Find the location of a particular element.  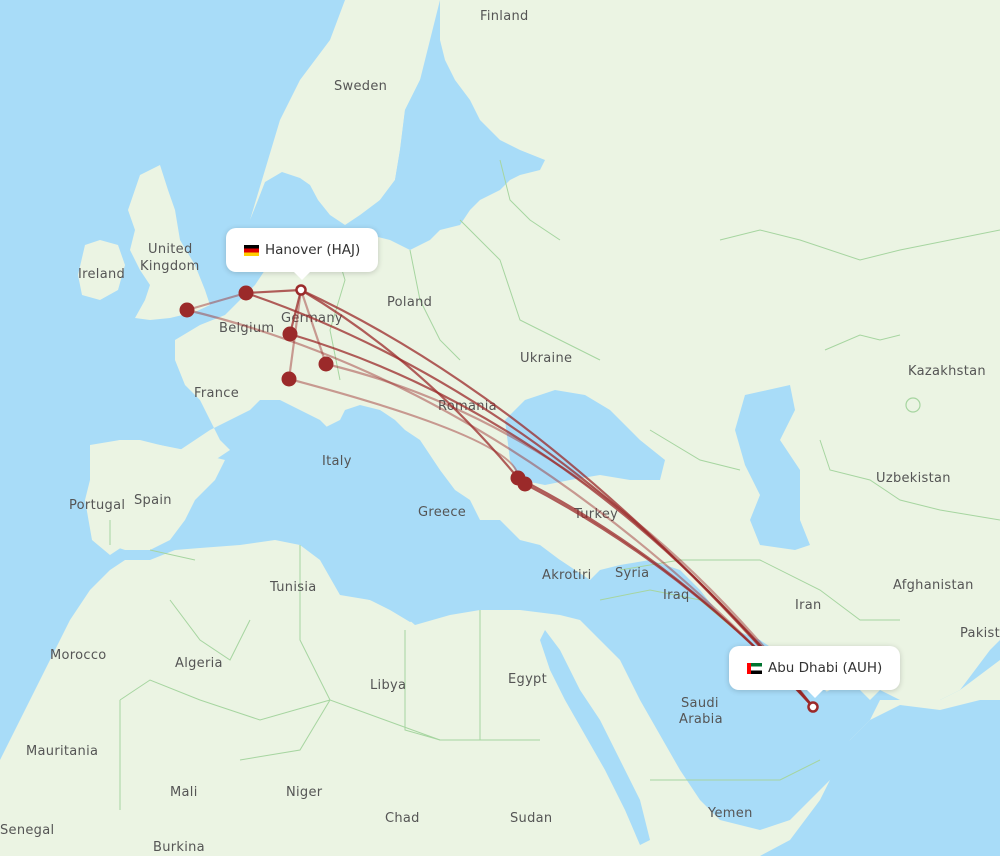

destination-marker is located at coordinates (813, 707).